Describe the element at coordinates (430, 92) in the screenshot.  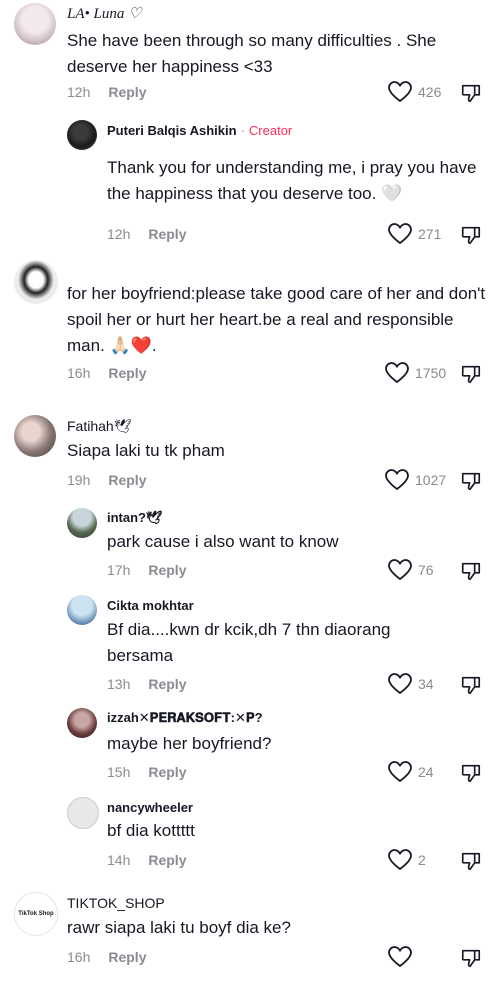
I see `like-count: 426` at that location.